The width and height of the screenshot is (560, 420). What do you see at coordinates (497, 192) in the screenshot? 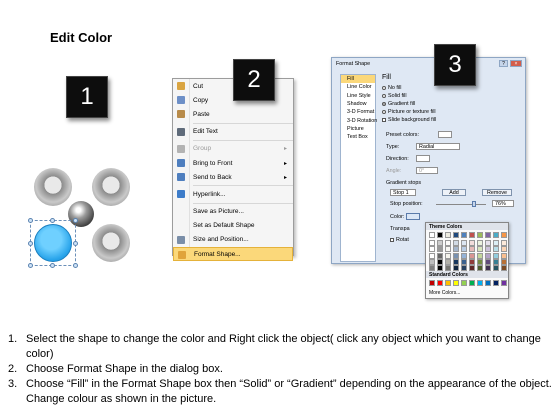
I see `remove-stop-button: Remove` at bounding box center [497, 192].